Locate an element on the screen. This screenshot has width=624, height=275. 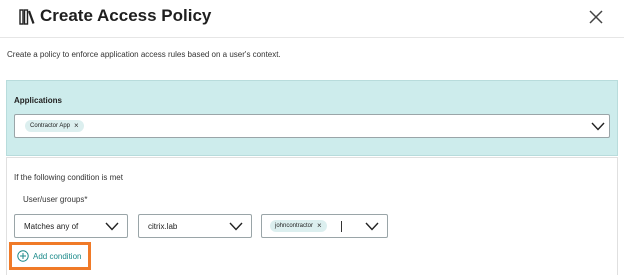
match-type-select: Matches any of is located at coordinates (71, 226).